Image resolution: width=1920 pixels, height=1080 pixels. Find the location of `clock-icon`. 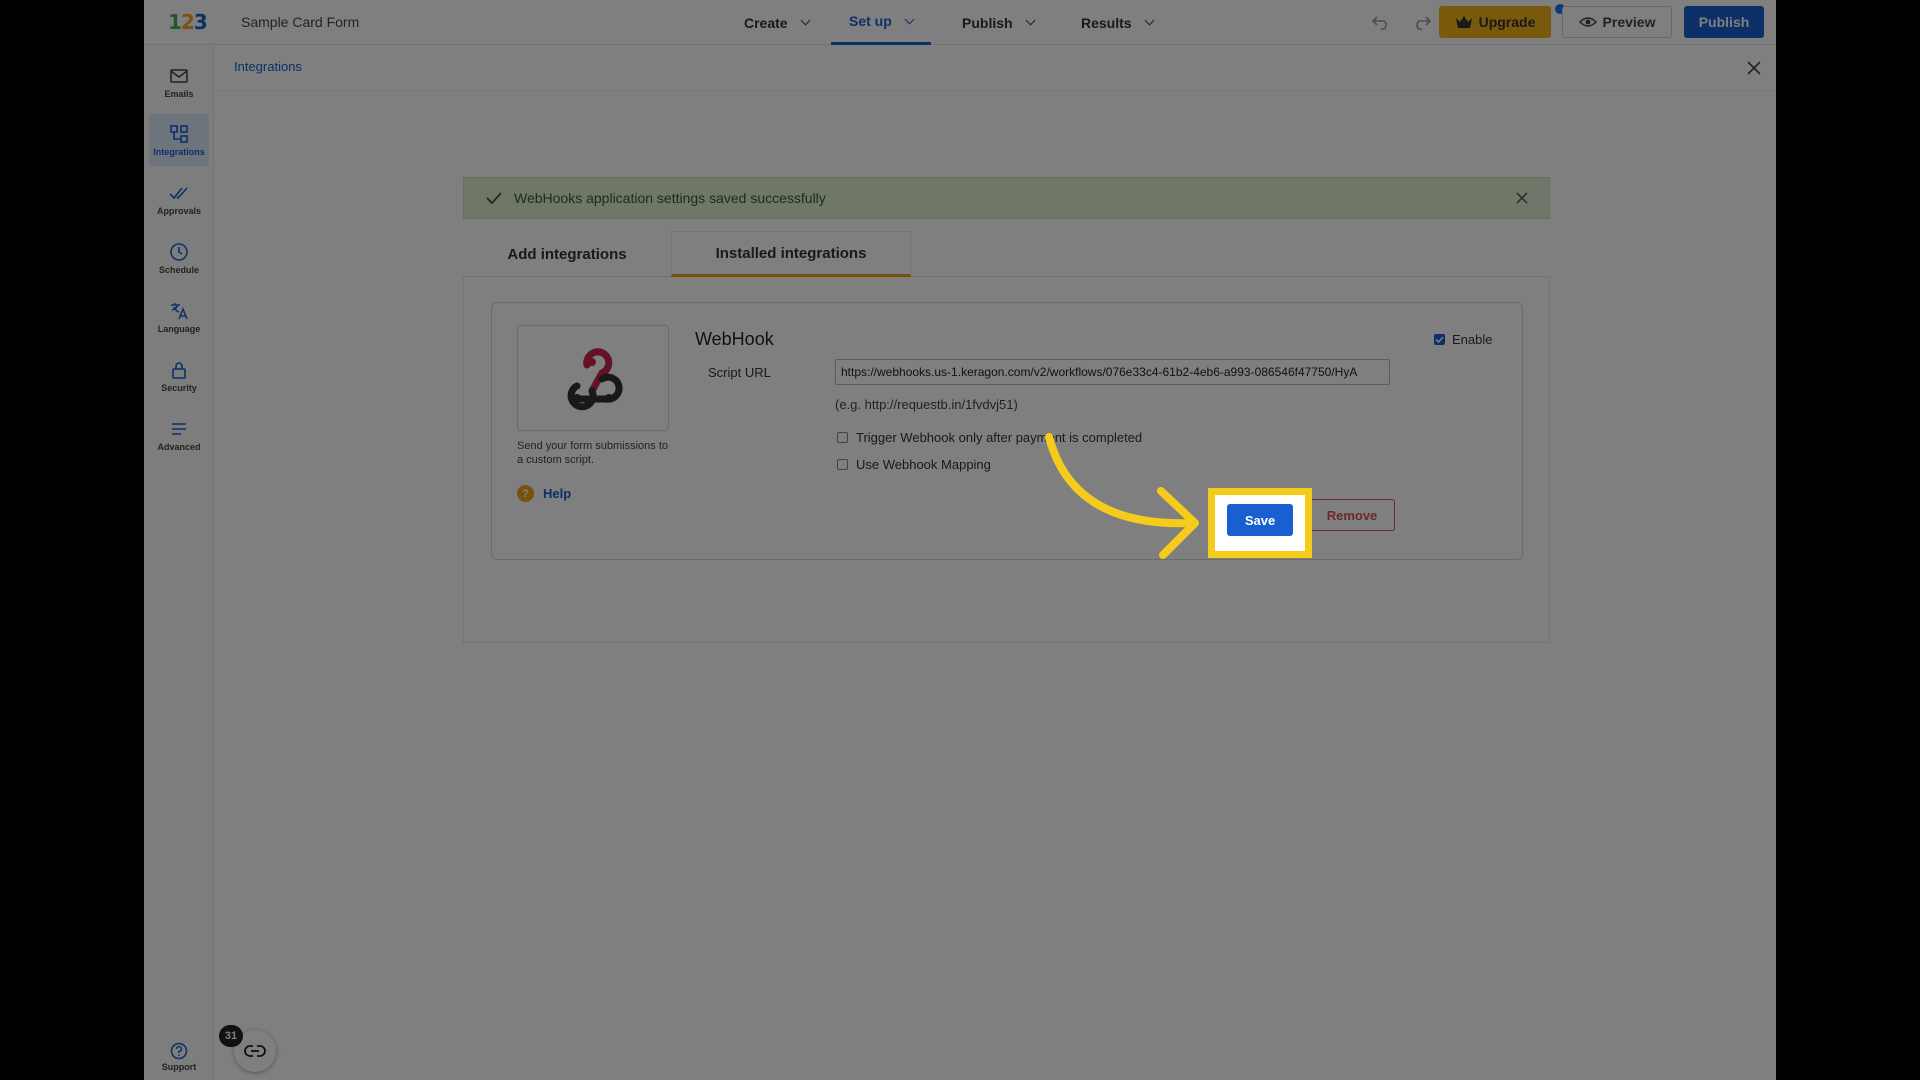

clock-icon is located at coordinates (179, 251).